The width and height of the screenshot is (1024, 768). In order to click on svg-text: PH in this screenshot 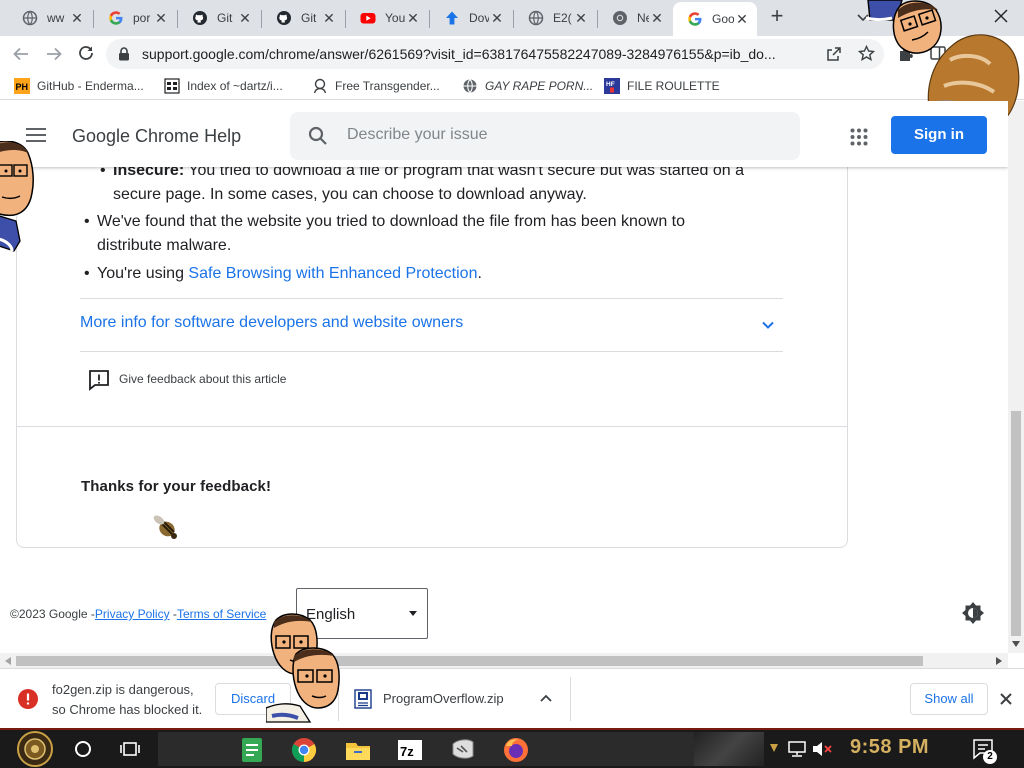, I will do `click(22, 87)`.